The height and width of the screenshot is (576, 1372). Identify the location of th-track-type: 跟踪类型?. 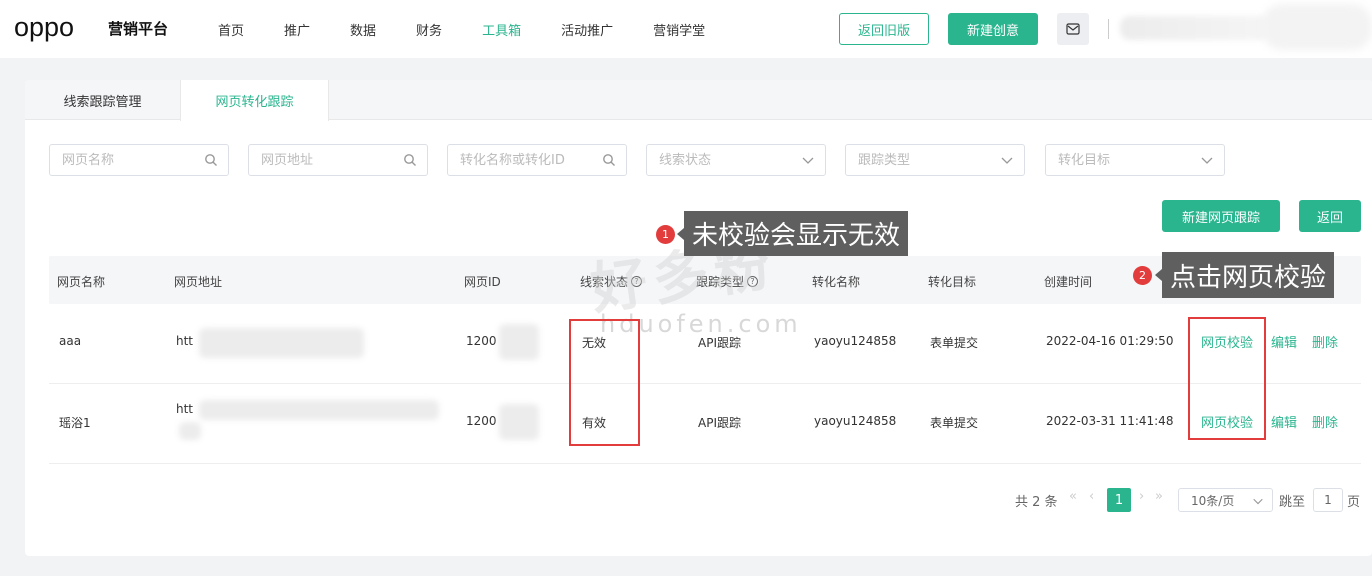
(727, 281).